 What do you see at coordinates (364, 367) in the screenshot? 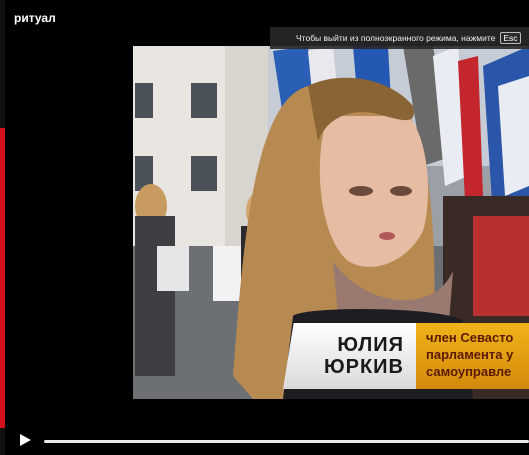
I see `speaker-last-name: ЮРКИВ` at bounding box center [364, 367].